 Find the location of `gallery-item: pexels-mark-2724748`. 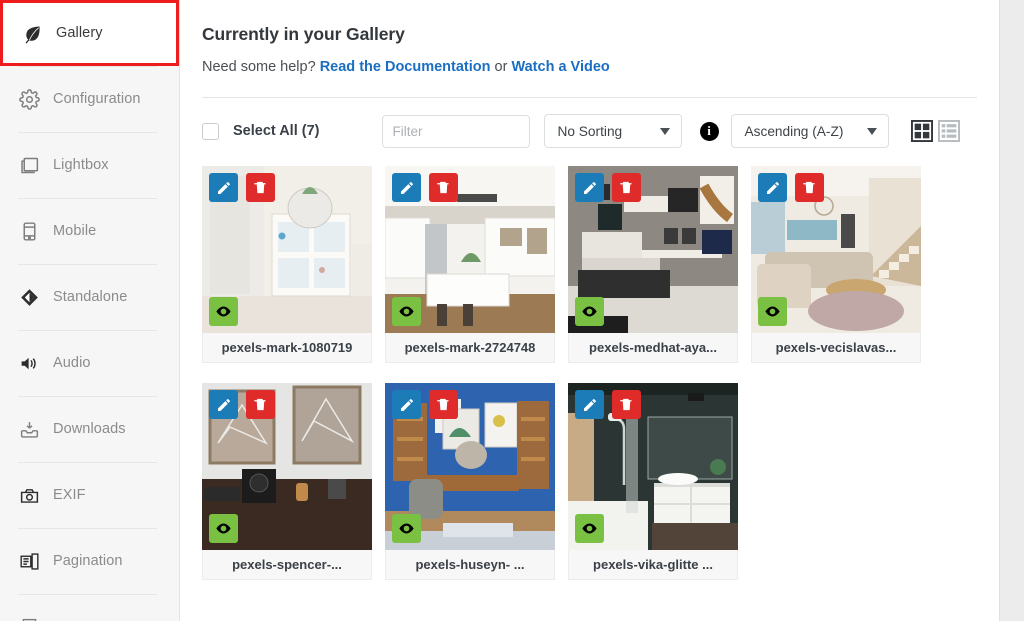

gallery-item: pexels-mark-2724748 is located at coordinates (470, 264).